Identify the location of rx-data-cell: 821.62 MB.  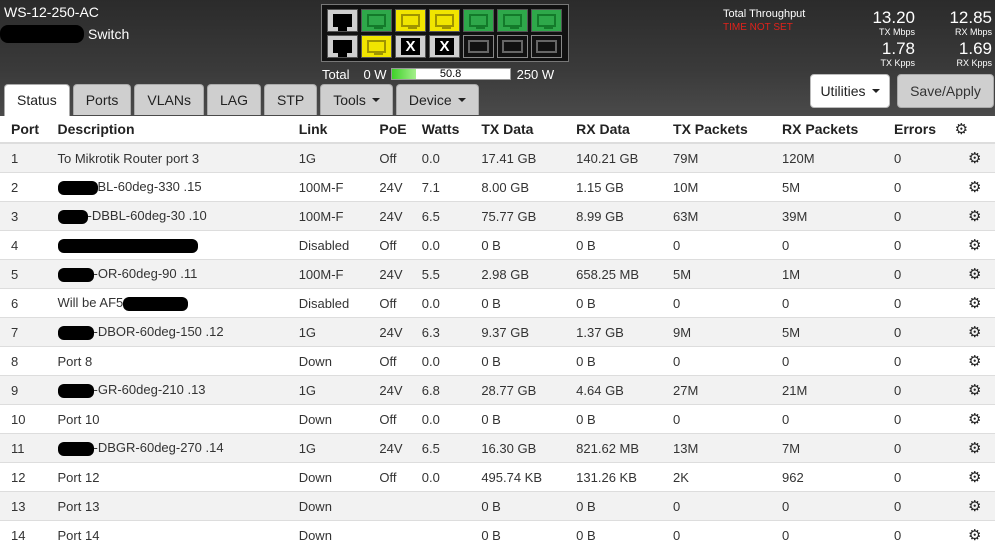
(625, 448).